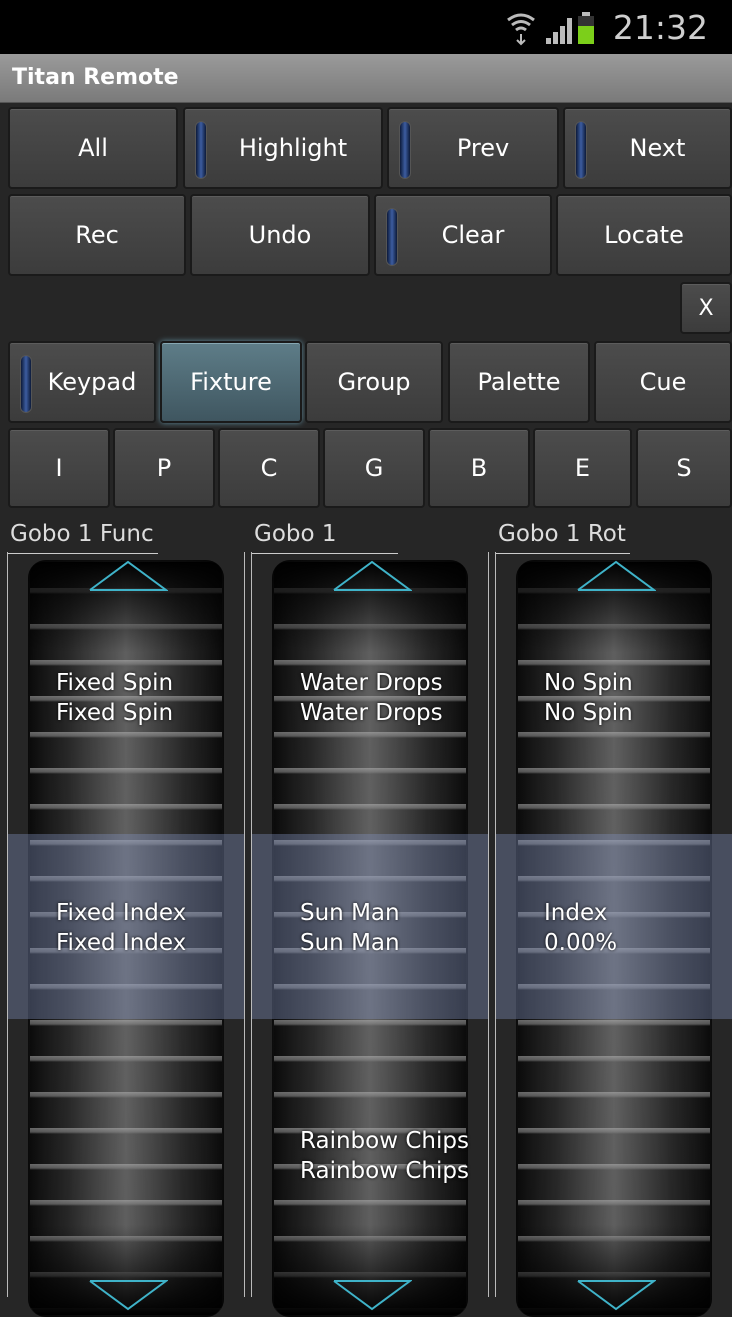  I want to click on tab-cue-label: Cue, so click(663, 382).